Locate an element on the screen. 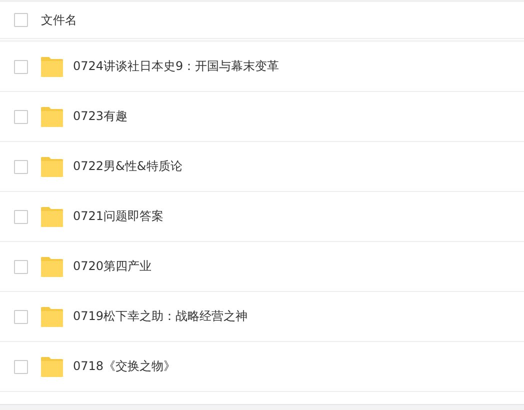 This screenshot has height=410, width=524. file-name: 0721问题即答案 is located at coordinates (118, 216).